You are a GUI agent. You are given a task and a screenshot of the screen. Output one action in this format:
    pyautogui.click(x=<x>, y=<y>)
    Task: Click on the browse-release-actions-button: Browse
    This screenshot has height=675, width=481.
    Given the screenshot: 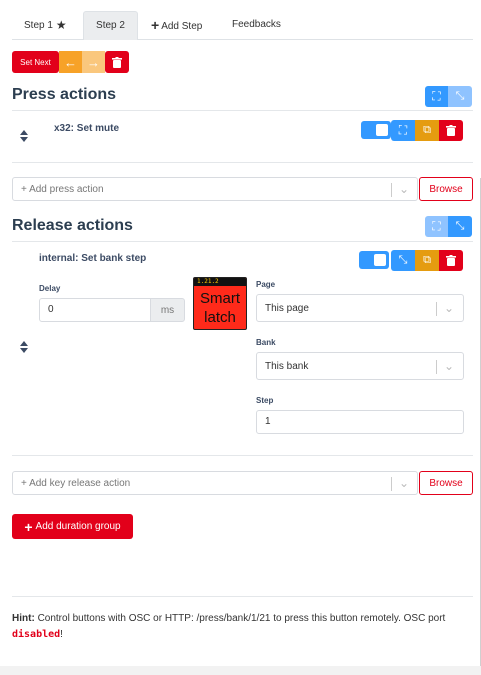 What is the action you would take?
    pyautogui.click(x=446, y=483)
    